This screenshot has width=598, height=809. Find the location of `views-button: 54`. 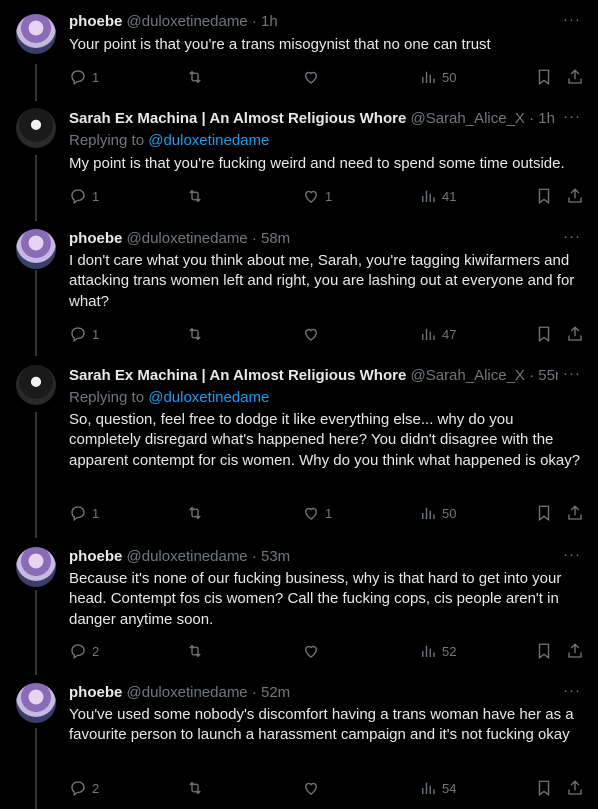

views-button: 54 is located at coordinates (437, 788).